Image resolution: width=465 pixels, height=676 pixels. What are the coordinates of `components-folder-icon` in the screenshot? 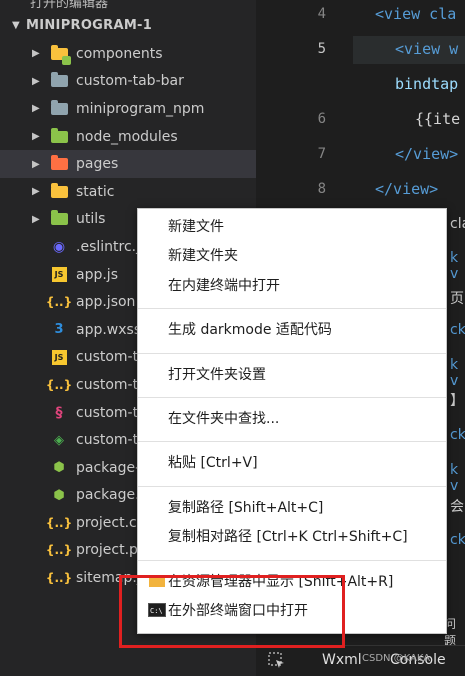 It's located at (60, 54).